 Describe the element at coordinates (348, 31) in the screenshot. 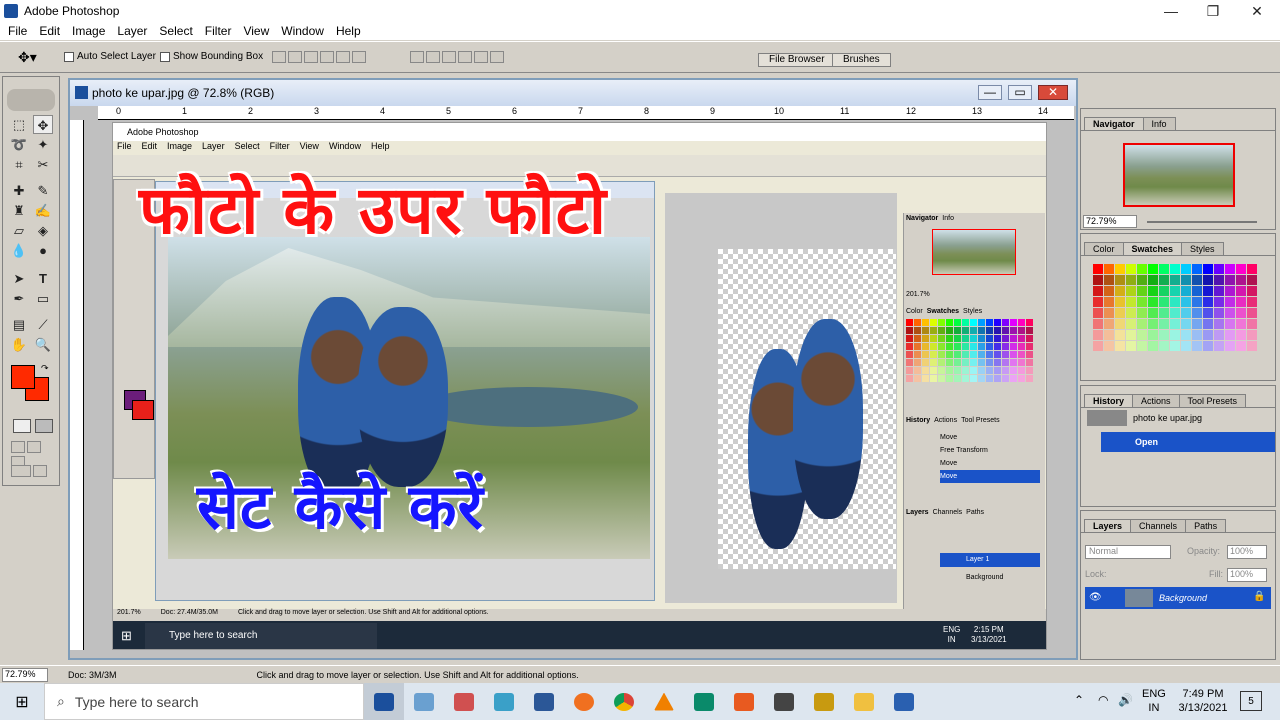

I see `menu-help: Help` at that location.